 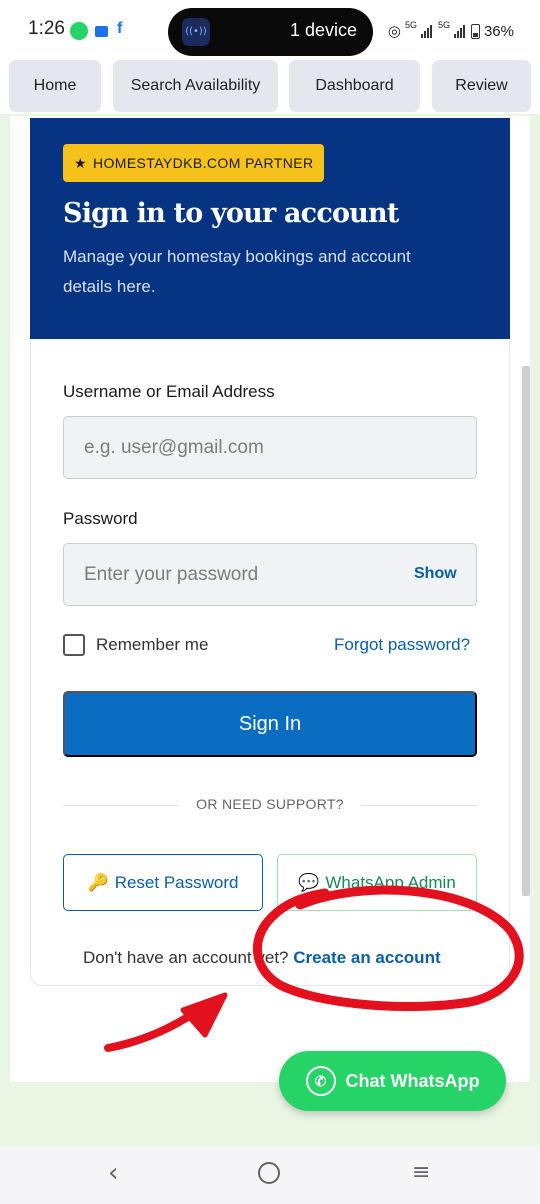 I want to click on device-pill-label: 1 device, so click(x=323, y=30).